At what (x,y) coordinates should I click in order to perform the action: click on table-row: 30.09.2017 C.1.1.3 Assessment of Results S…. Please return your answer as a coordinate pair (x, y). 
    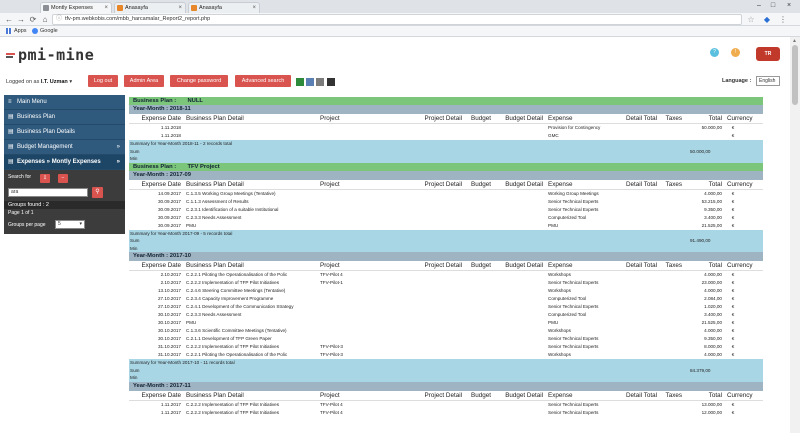
    Looking at the image, I should click on (446, 202).